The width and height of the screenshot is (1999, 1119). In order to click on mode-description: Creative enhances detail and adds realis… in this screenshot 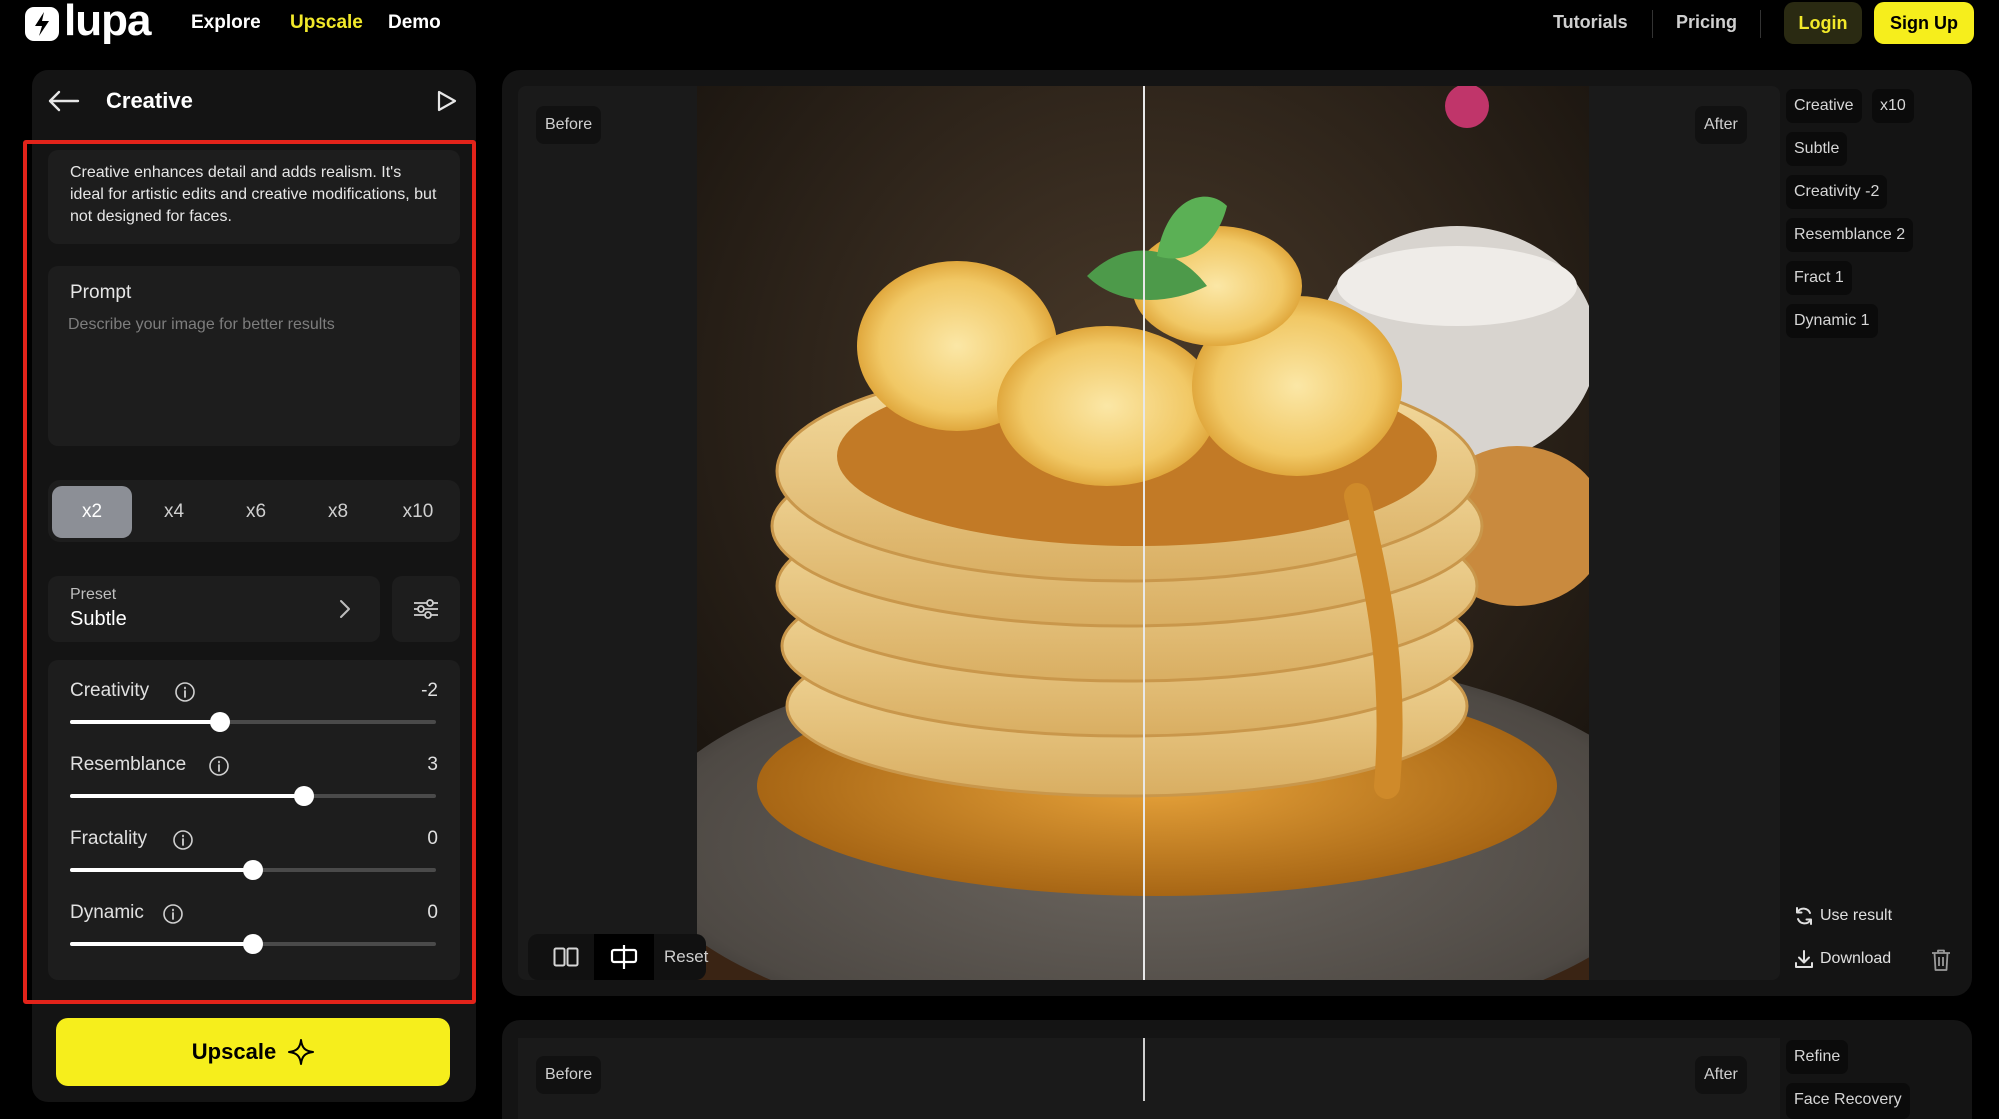, I will do `click(254, 197)`.